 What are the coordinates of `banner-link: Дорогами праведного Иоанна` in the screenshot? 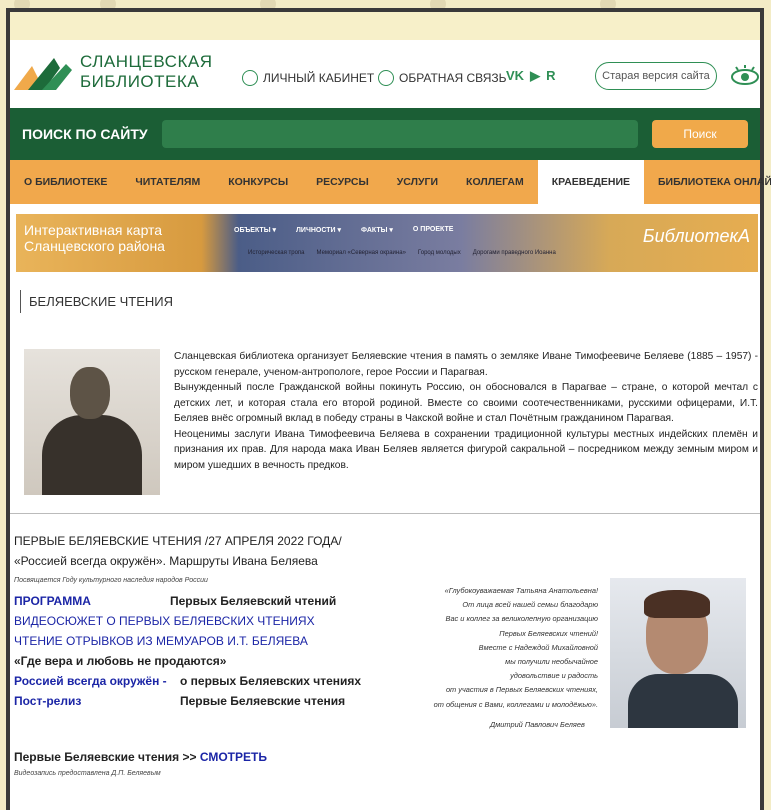 It's located at (514, 253).